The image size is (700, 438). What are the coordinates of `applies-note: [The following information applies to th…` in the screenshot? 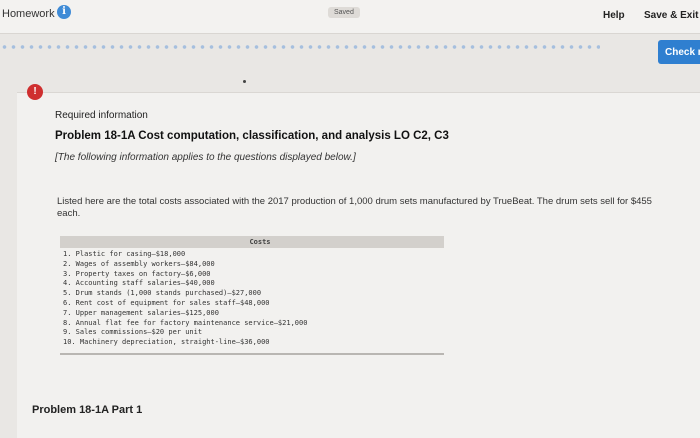 It's located at (205, 157).